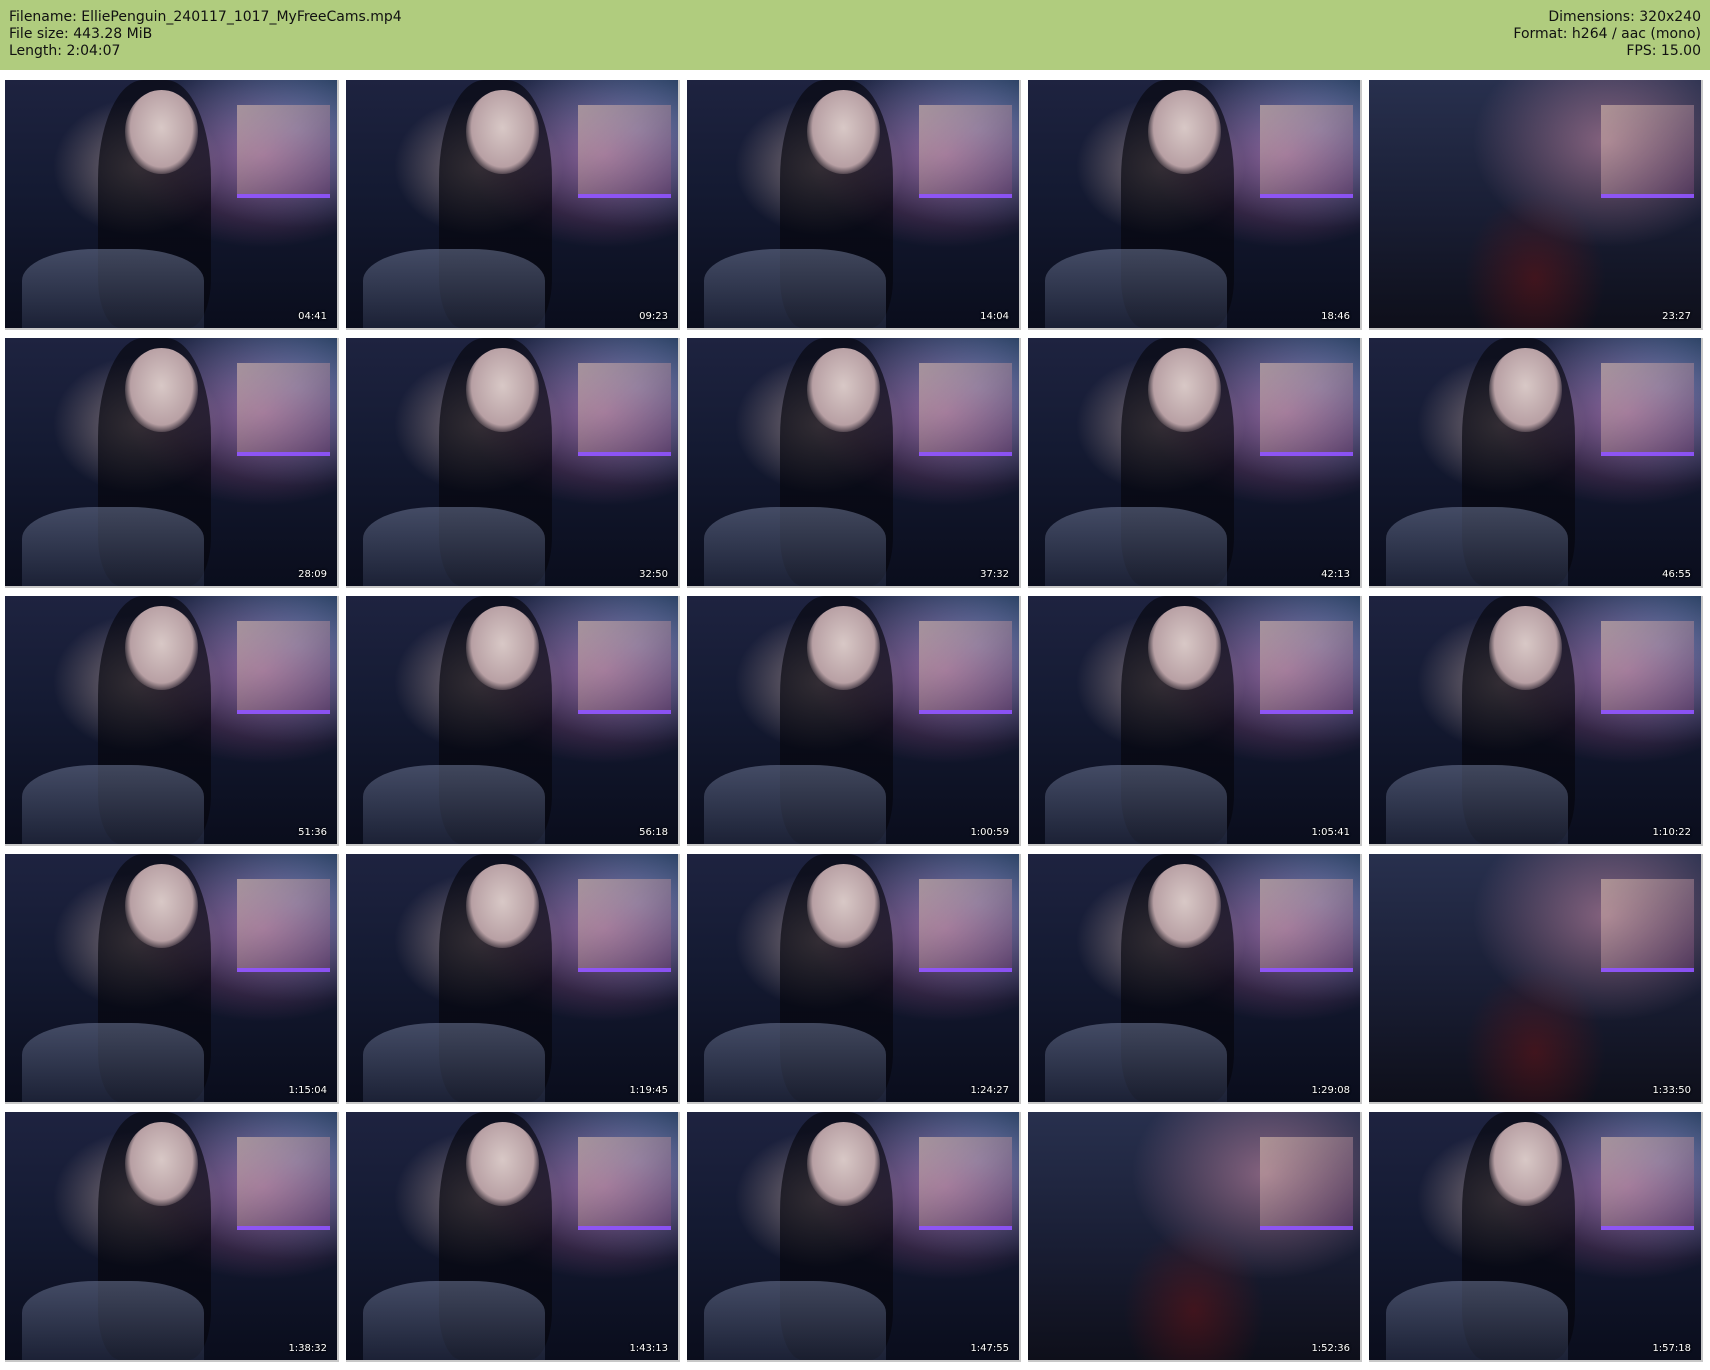 This screenshot has height=1370, width=1710. I want to click on format-text: Format: h264 / aac (mono), so click(1607, 34).